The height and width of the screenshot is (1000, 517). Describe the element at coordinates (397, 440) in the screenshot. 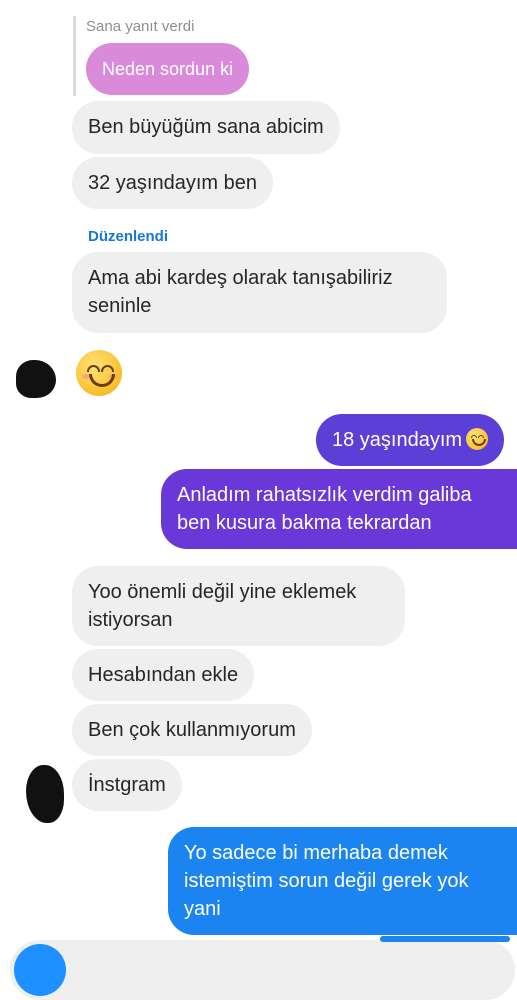

I see `message-text: 18 yaşındayım` at that location.